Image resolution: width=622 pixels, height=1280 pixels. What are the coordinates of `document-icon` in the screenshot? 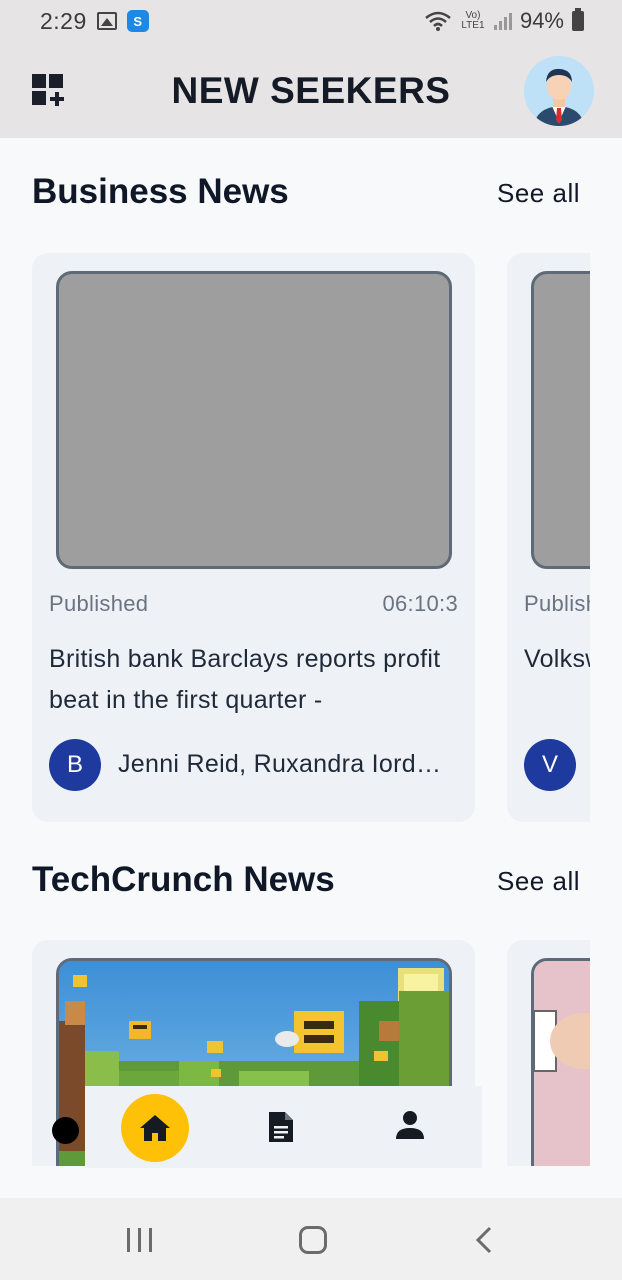 It's located at (281, 1127).